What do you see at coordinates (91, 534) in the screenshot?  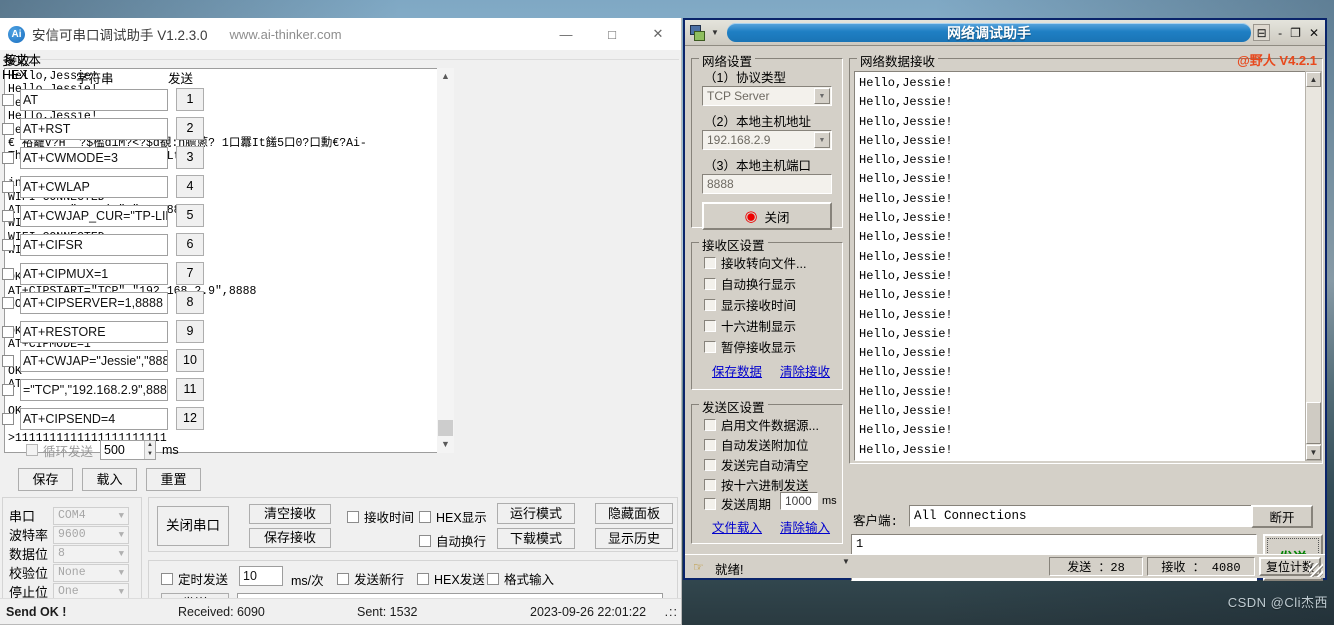 I see `config-select: 9600 ▼` at bounding box center [91, 534].